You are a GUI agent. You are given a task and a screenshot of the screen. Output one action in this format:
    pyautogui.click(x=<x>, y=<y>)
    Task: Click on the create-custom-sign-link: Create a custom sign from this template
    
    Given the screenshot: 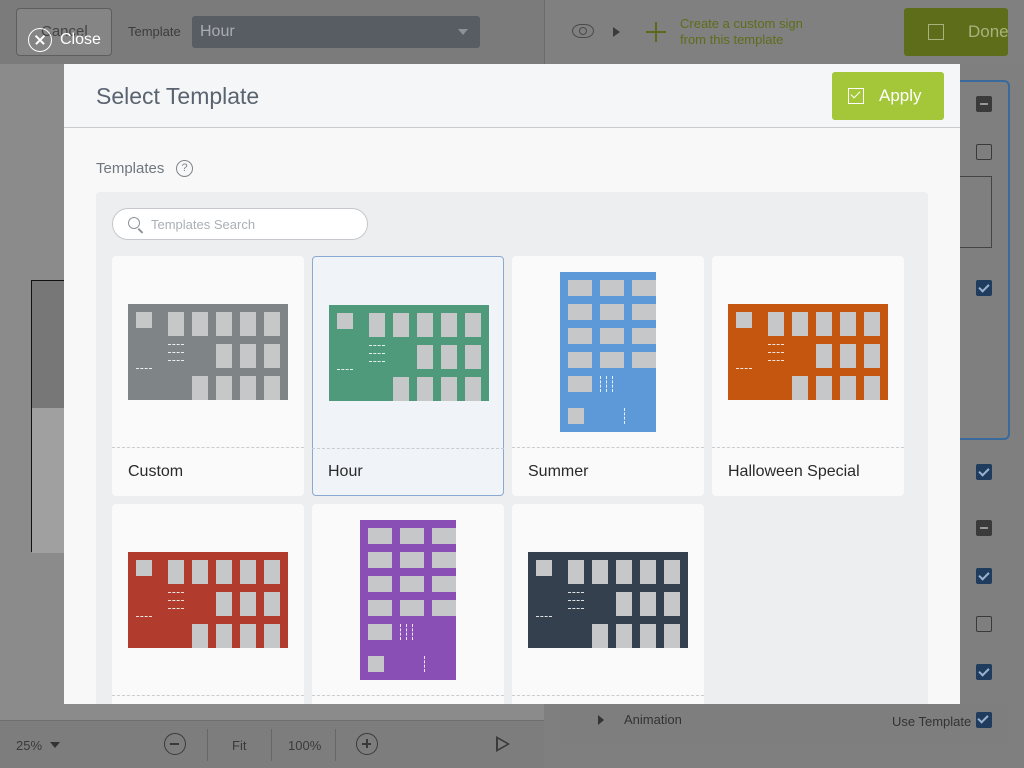 What is the action you would take?
    pyautogui.click(x=741, y=32)
    